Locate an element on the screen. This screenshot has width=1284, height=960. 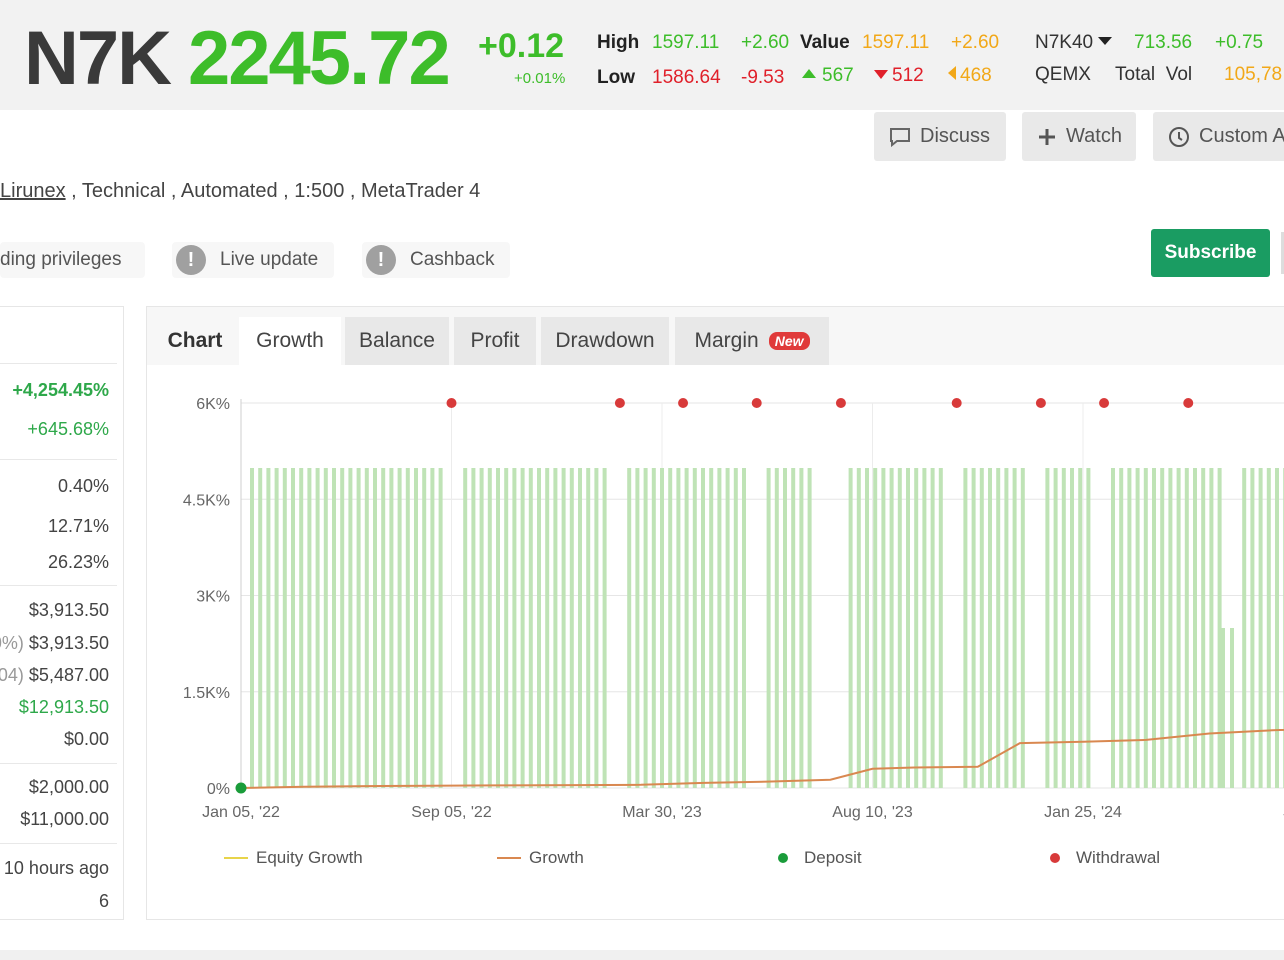
x-tick-label: Aug 10, '23 is located at coordinates (872, 812).